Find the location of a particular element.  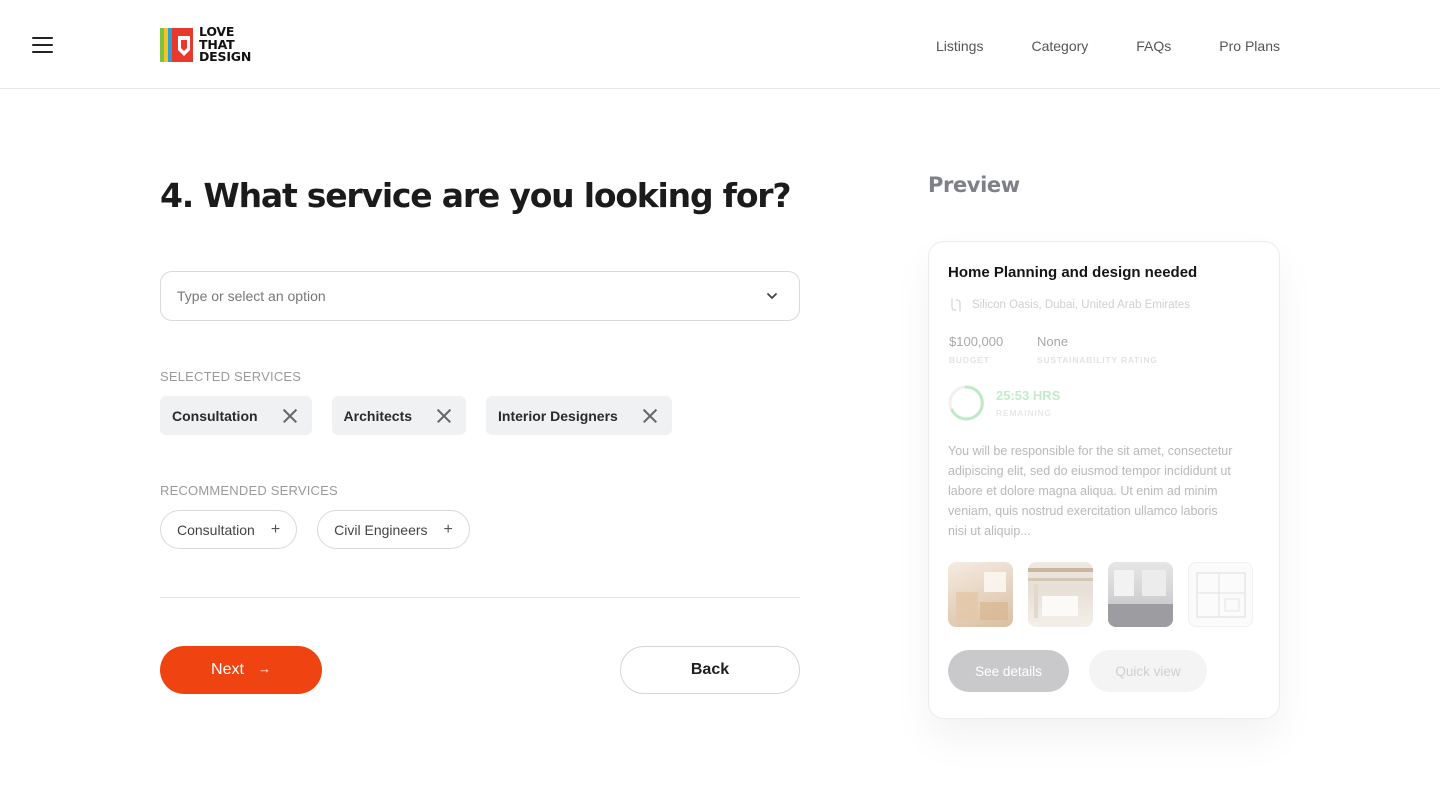

selected-chip: Interior Designers is located at coordinates (579, 415).